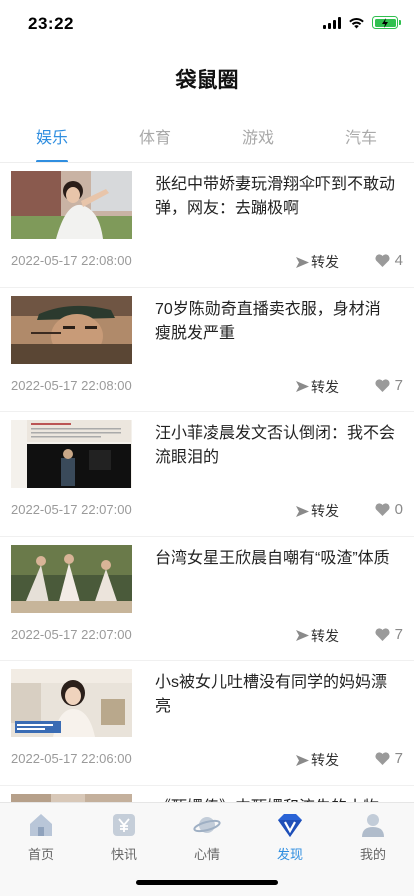 This screenshot has height=896, width=414. What do you see at coordinates (71, 758) in the screenshot?
I see `article-date: 2022-05-17 22:06:00` at bounding box center [71, 758].